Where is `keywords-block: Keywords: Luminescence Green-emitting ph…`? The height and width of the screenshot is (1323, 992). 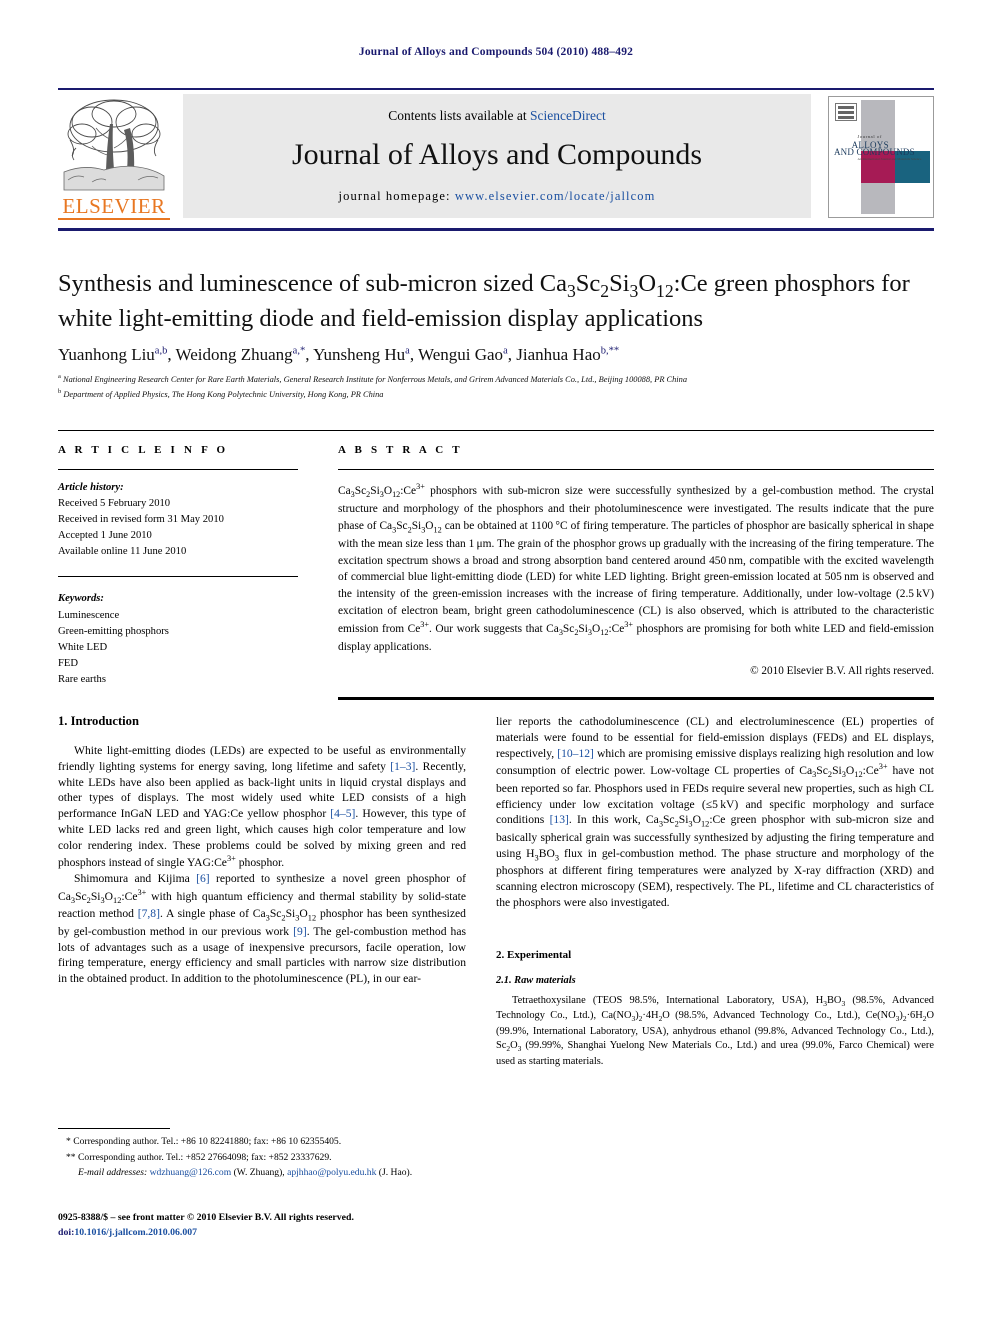 keywords-block: Keywords: Luminescence Green-emitting ph… is located at coordinates (178, 639).